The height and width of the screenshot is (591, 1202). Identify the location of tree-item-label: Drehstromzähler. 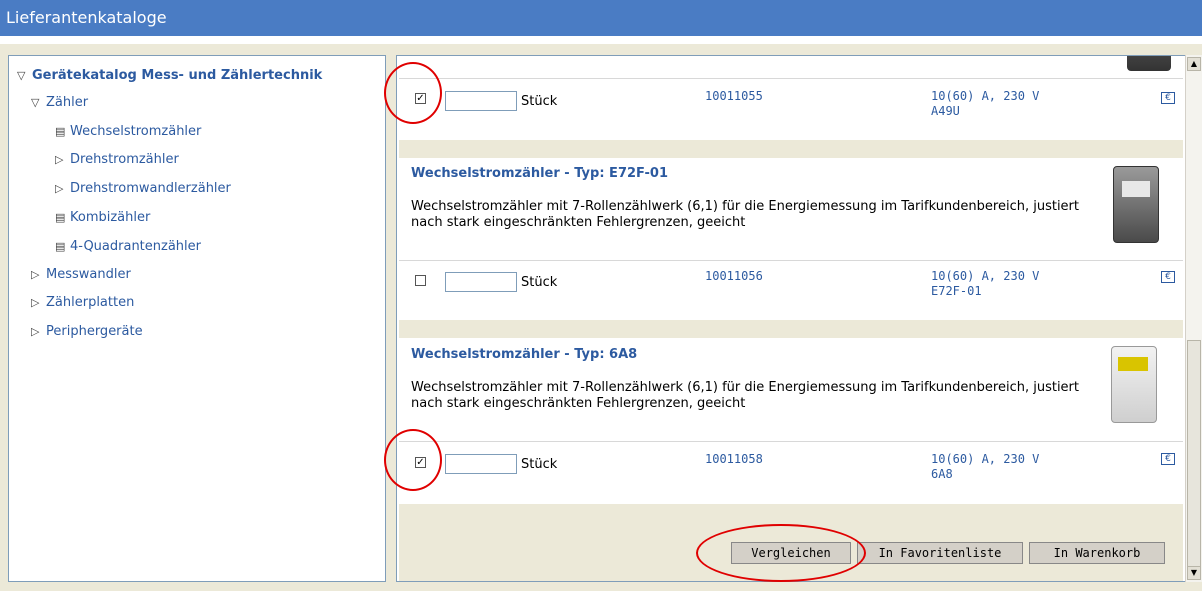
(124, 159).